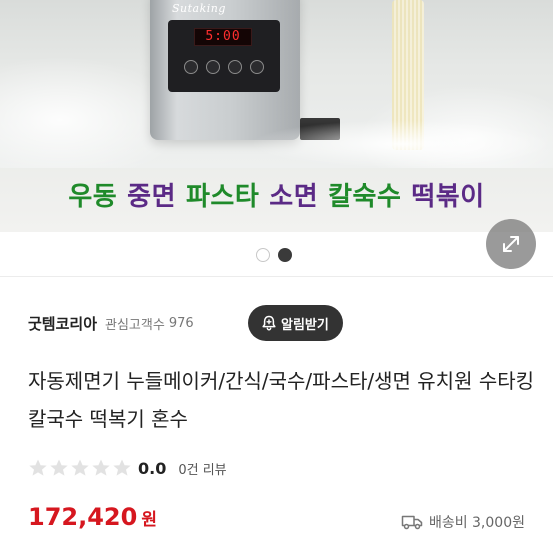 The height and width of the screenshot is (553, 553). What do you see at coordinates (276, 276) in the screenshot?
I see `section-divider` at bounding box center [276, 276].